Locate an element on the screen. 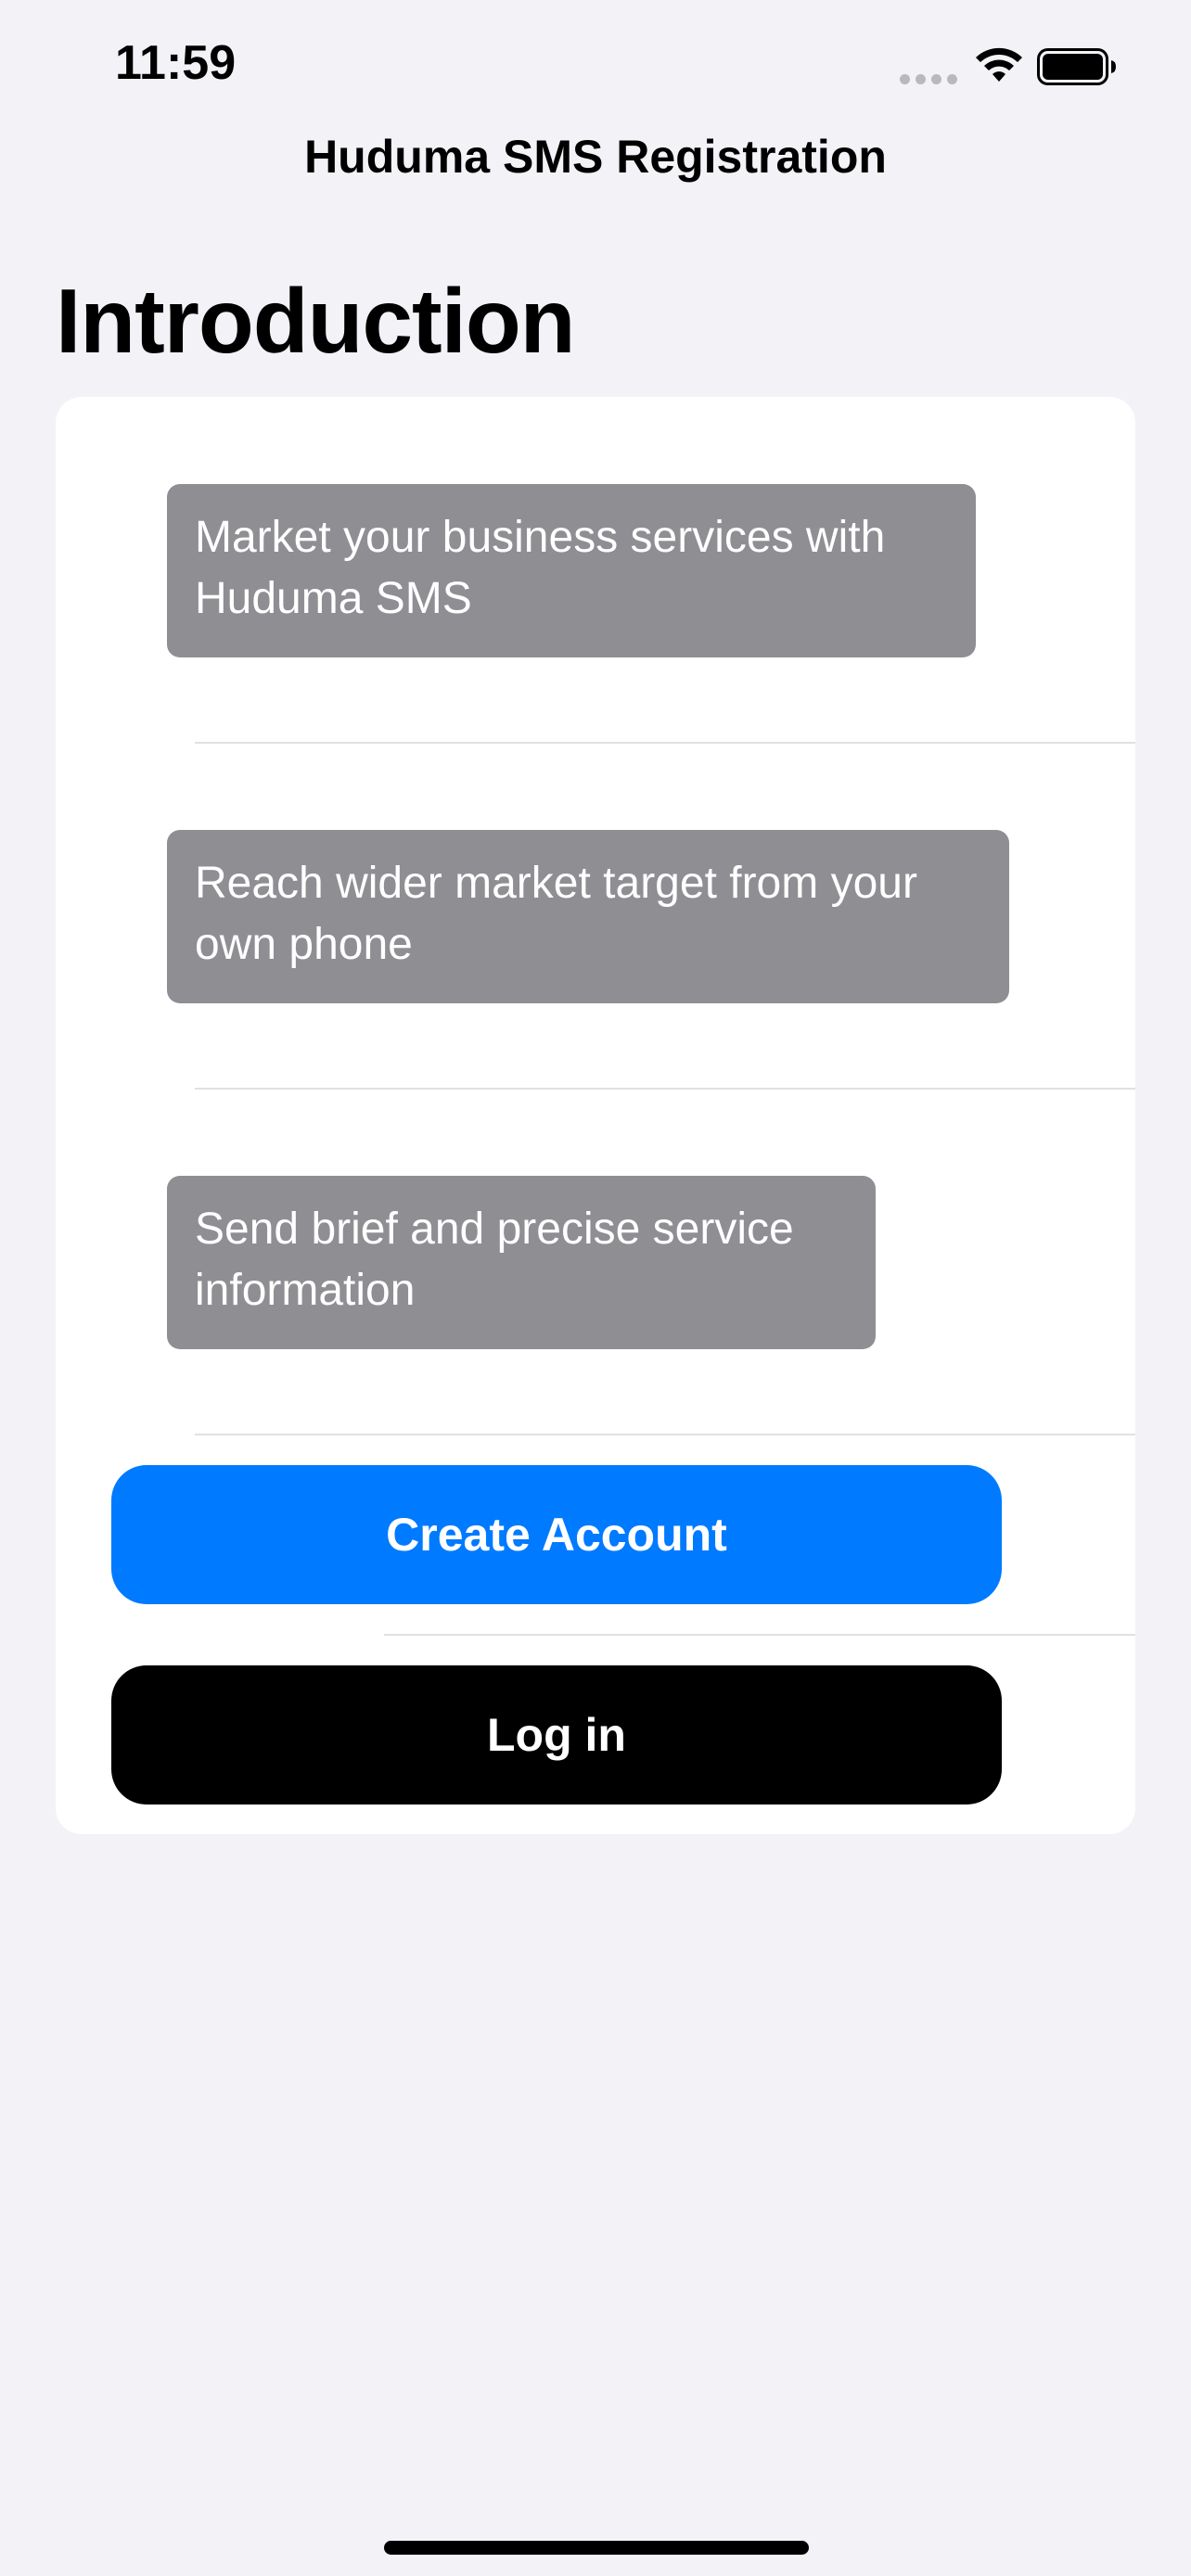  page-title: Introduction is located at coordinates (316, 321).